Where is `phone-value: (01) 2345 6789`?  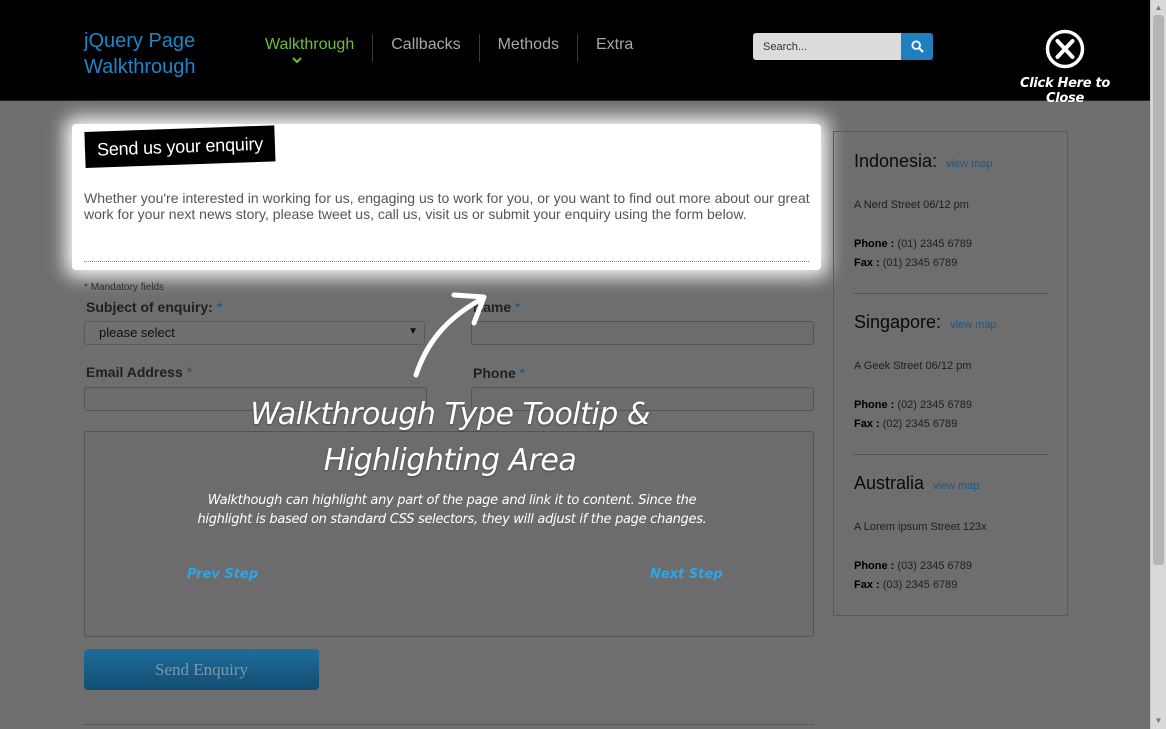 phone-value: (01) 2345 6789 is located at coordinates (935, 244).